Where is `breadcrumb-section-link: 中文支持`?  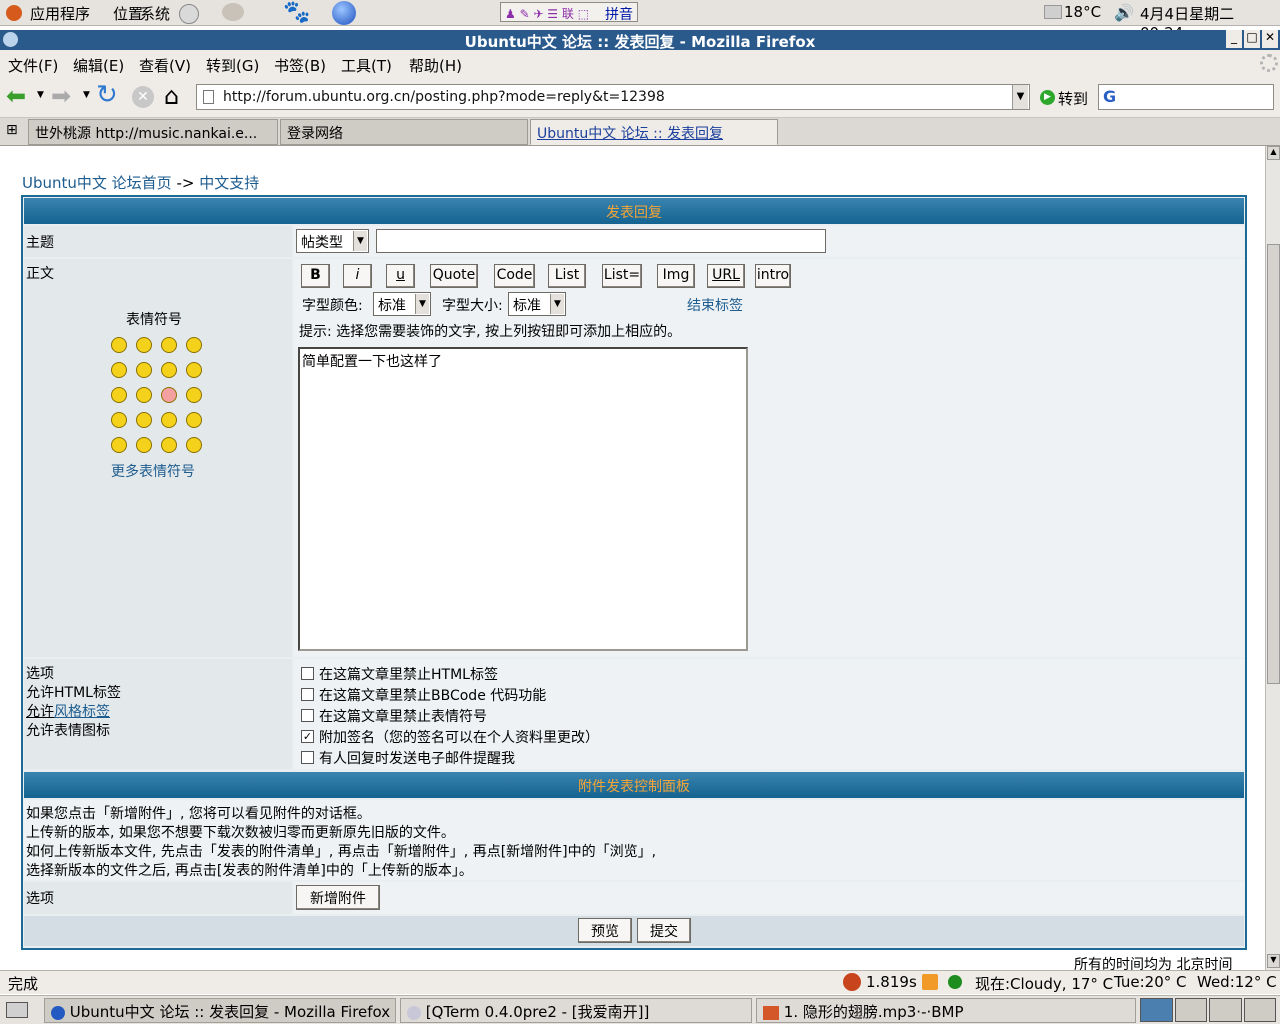
breadcrumb-section-link: 中文支持 is located at coordinates (229, 183).